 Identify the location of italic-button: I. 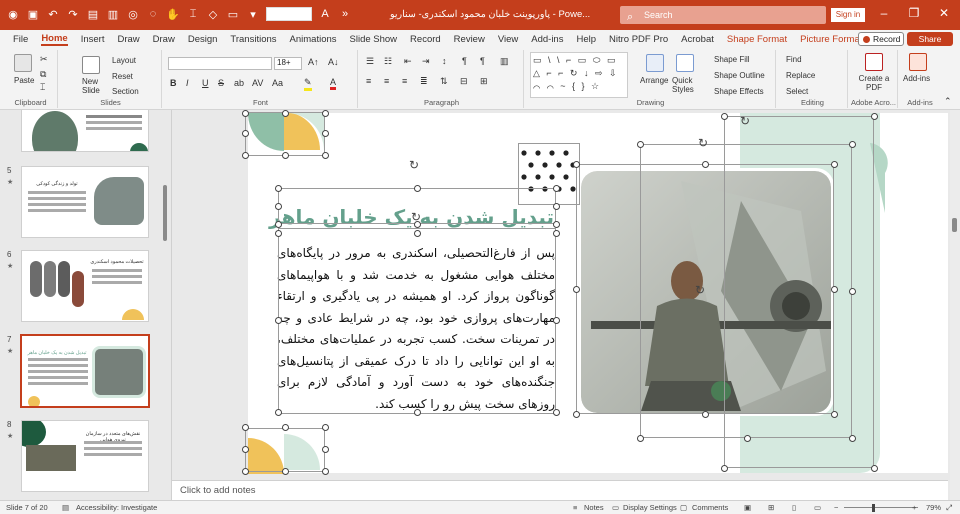
(187, 83).